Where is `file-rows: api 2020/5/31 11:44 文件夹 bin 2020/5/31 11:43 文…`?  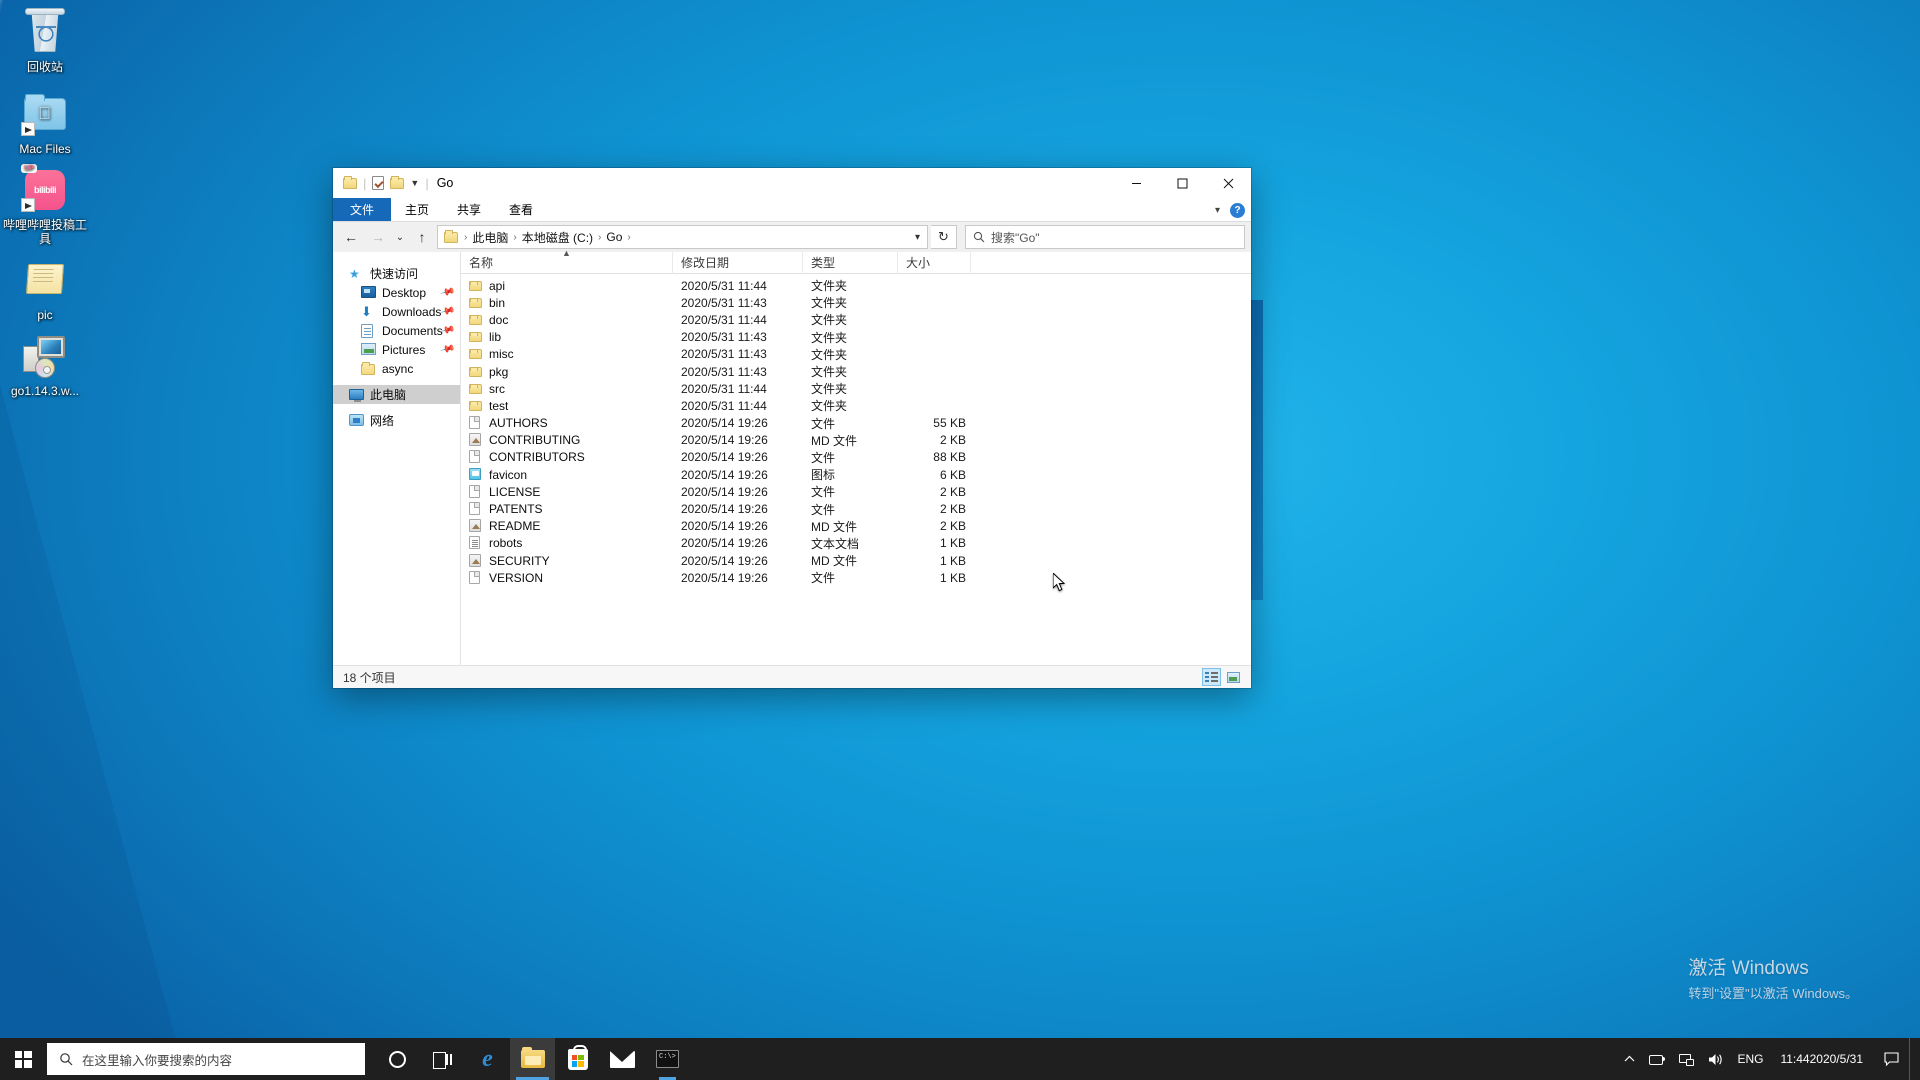 file-rows: api 2020/5/31 11:44 文件夹 bin 2020/5/31 11:43 文… is located at coordinates (856, 469).